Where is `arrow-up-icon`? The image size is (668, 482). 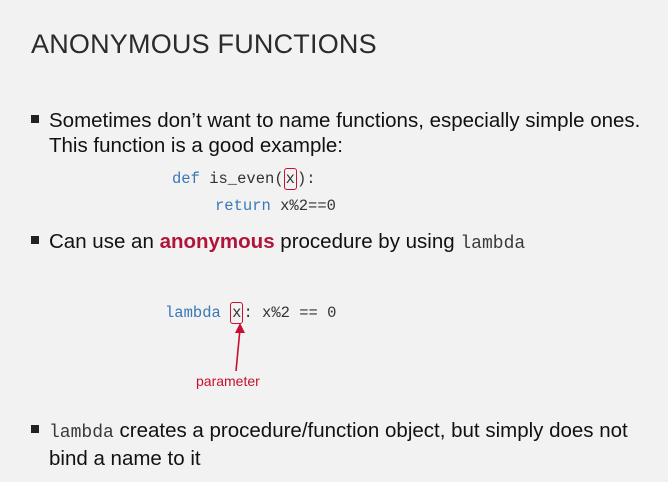
arrow-up-icon is located at coordinates (240, 347).